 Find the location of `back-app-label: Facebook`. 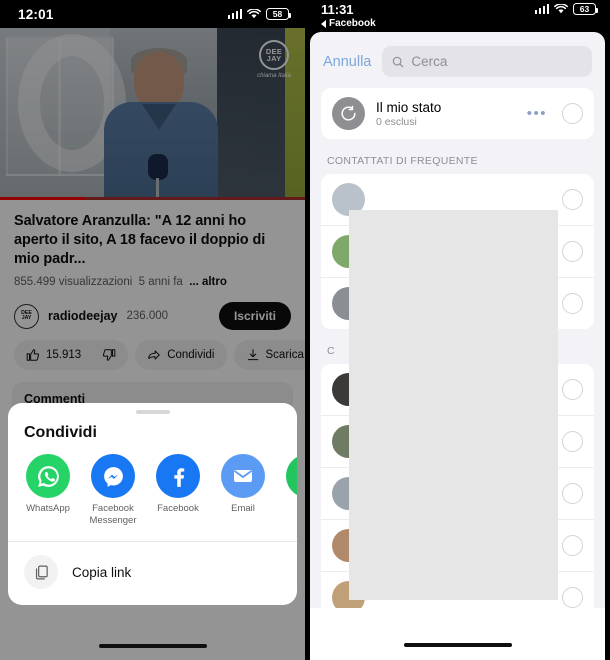

back-app-label: Facebook is located at coordinates (352, 24).